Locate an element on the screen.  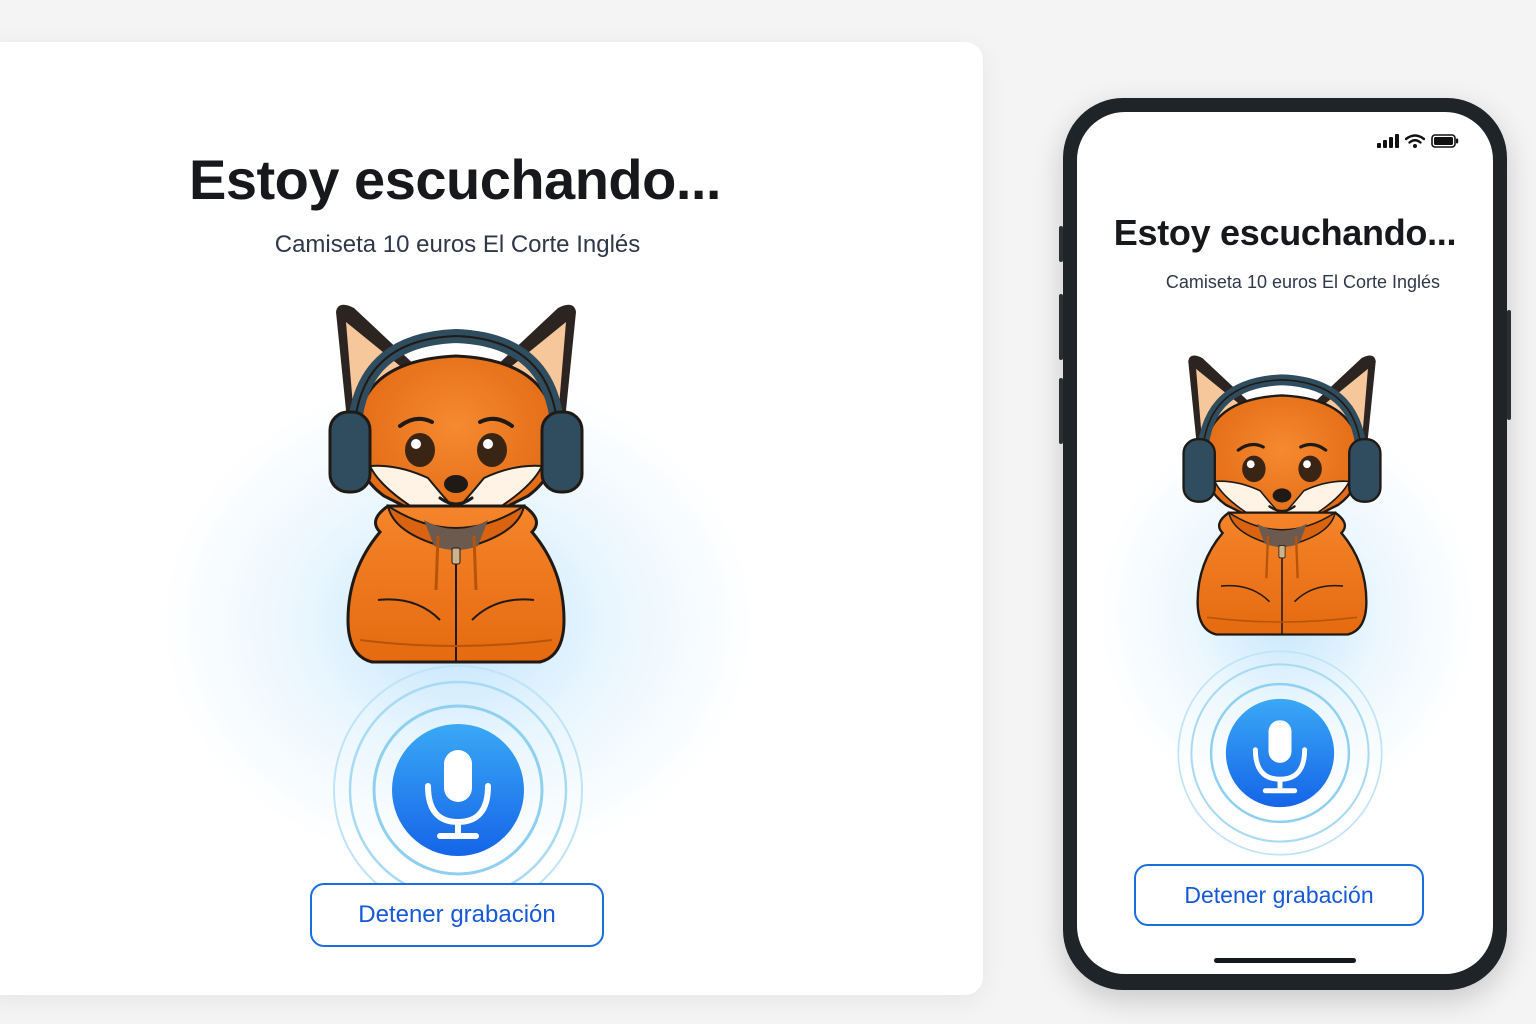
phone-power-button is located at coordinates (1509, 365).